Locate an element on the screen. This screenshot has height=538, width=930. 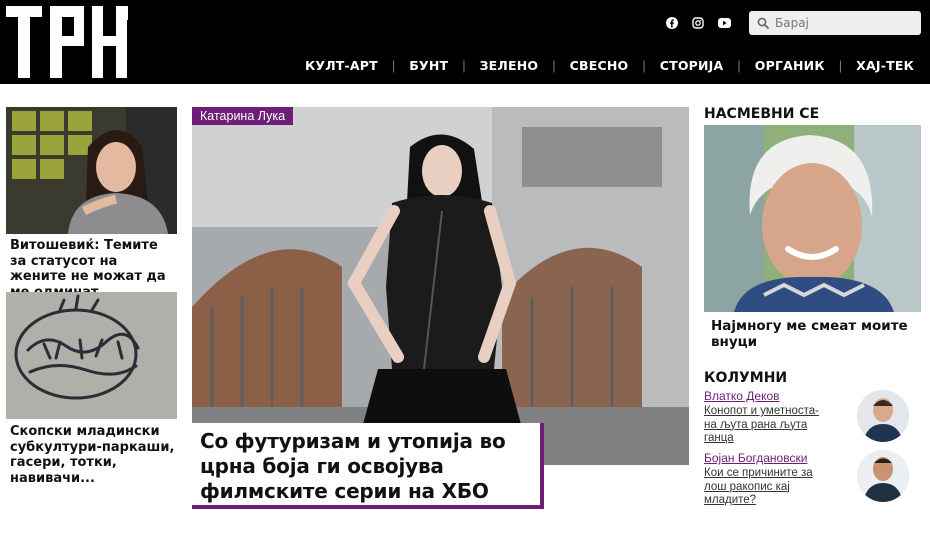
smile-article-image is located at coordinates (812, 218).